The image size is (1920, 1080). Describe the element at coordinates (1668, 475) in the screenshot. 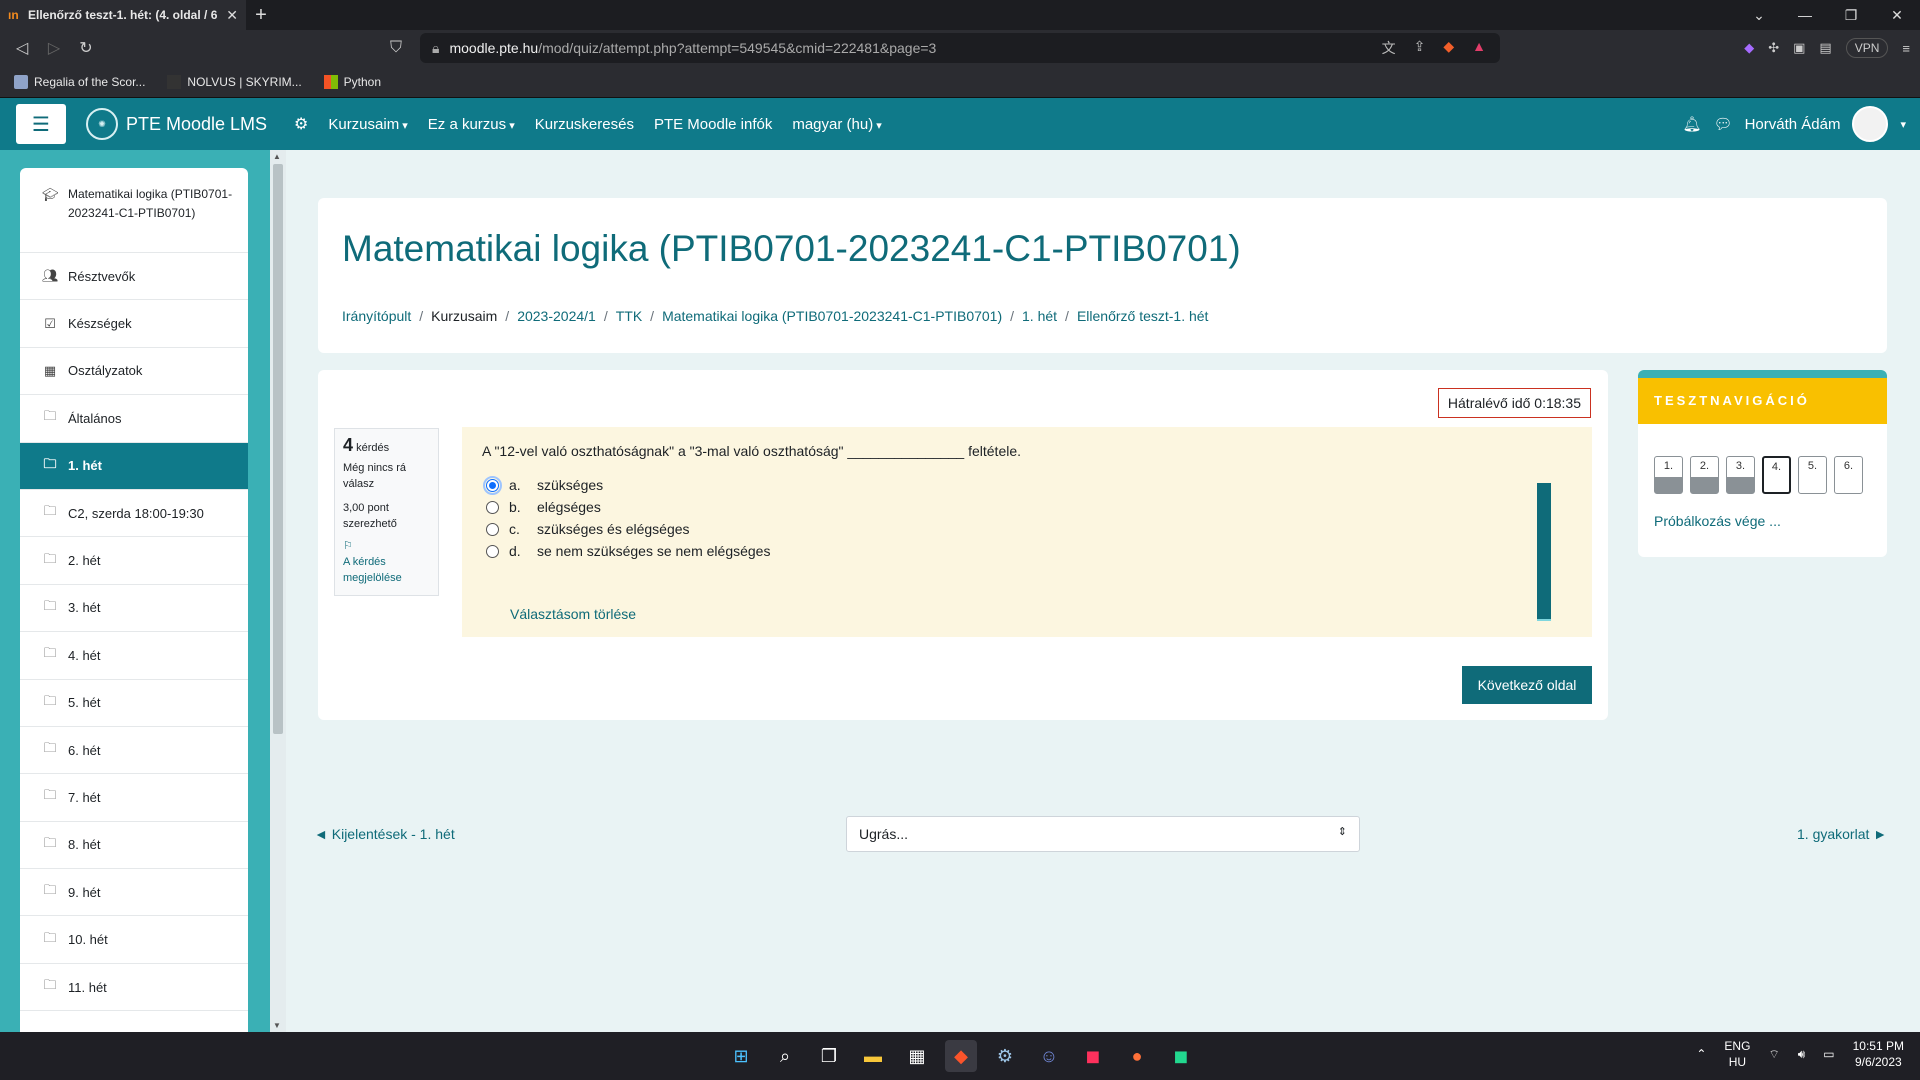

I see `quiz-nav-button: 1.` at that location.